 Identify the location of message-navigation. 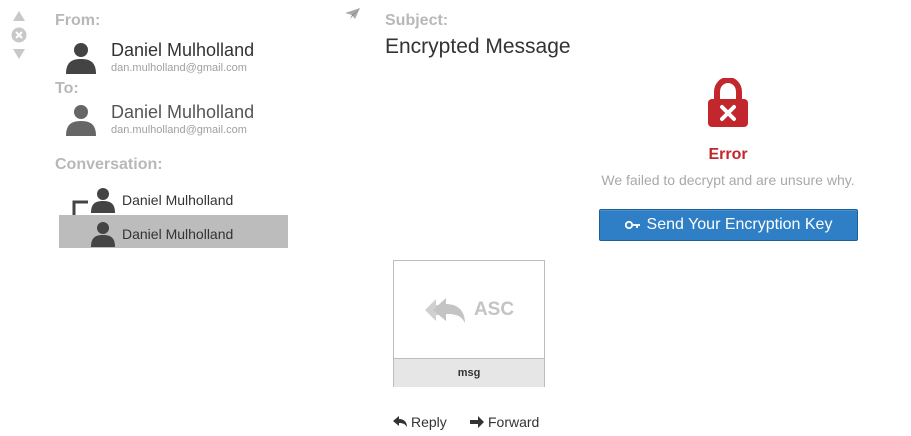
(19, 36).